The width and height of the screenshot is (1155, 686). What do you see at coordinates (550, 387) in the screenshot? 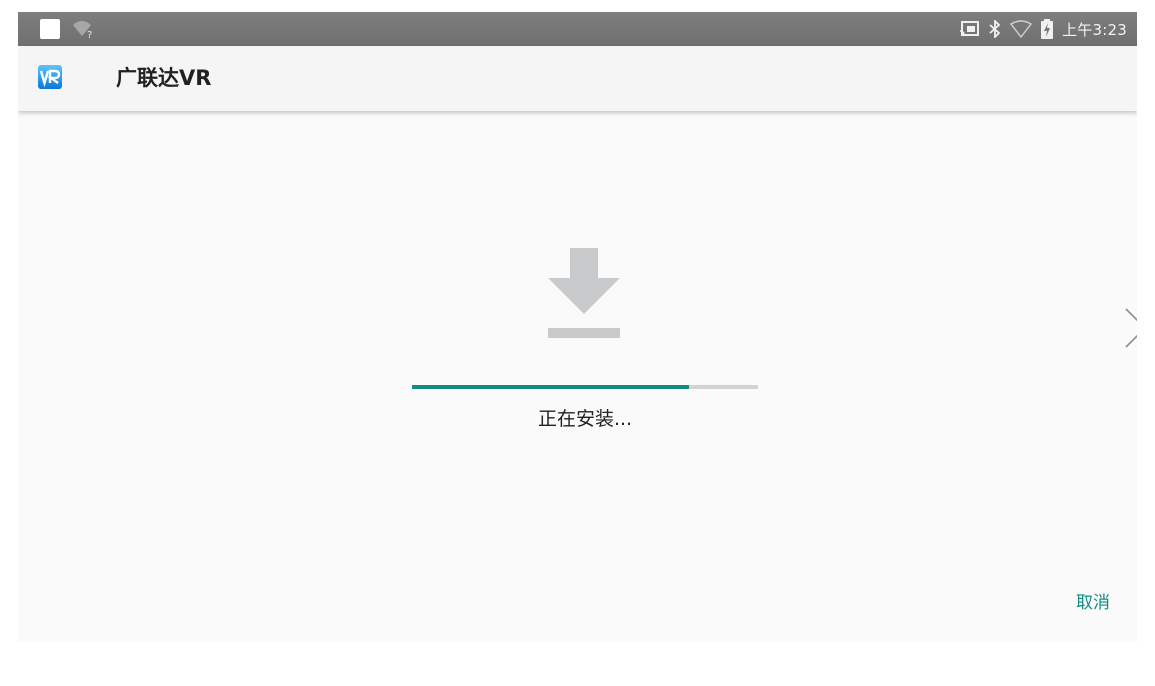
I see `install-progress-fill` at bounding box center [550, 387].